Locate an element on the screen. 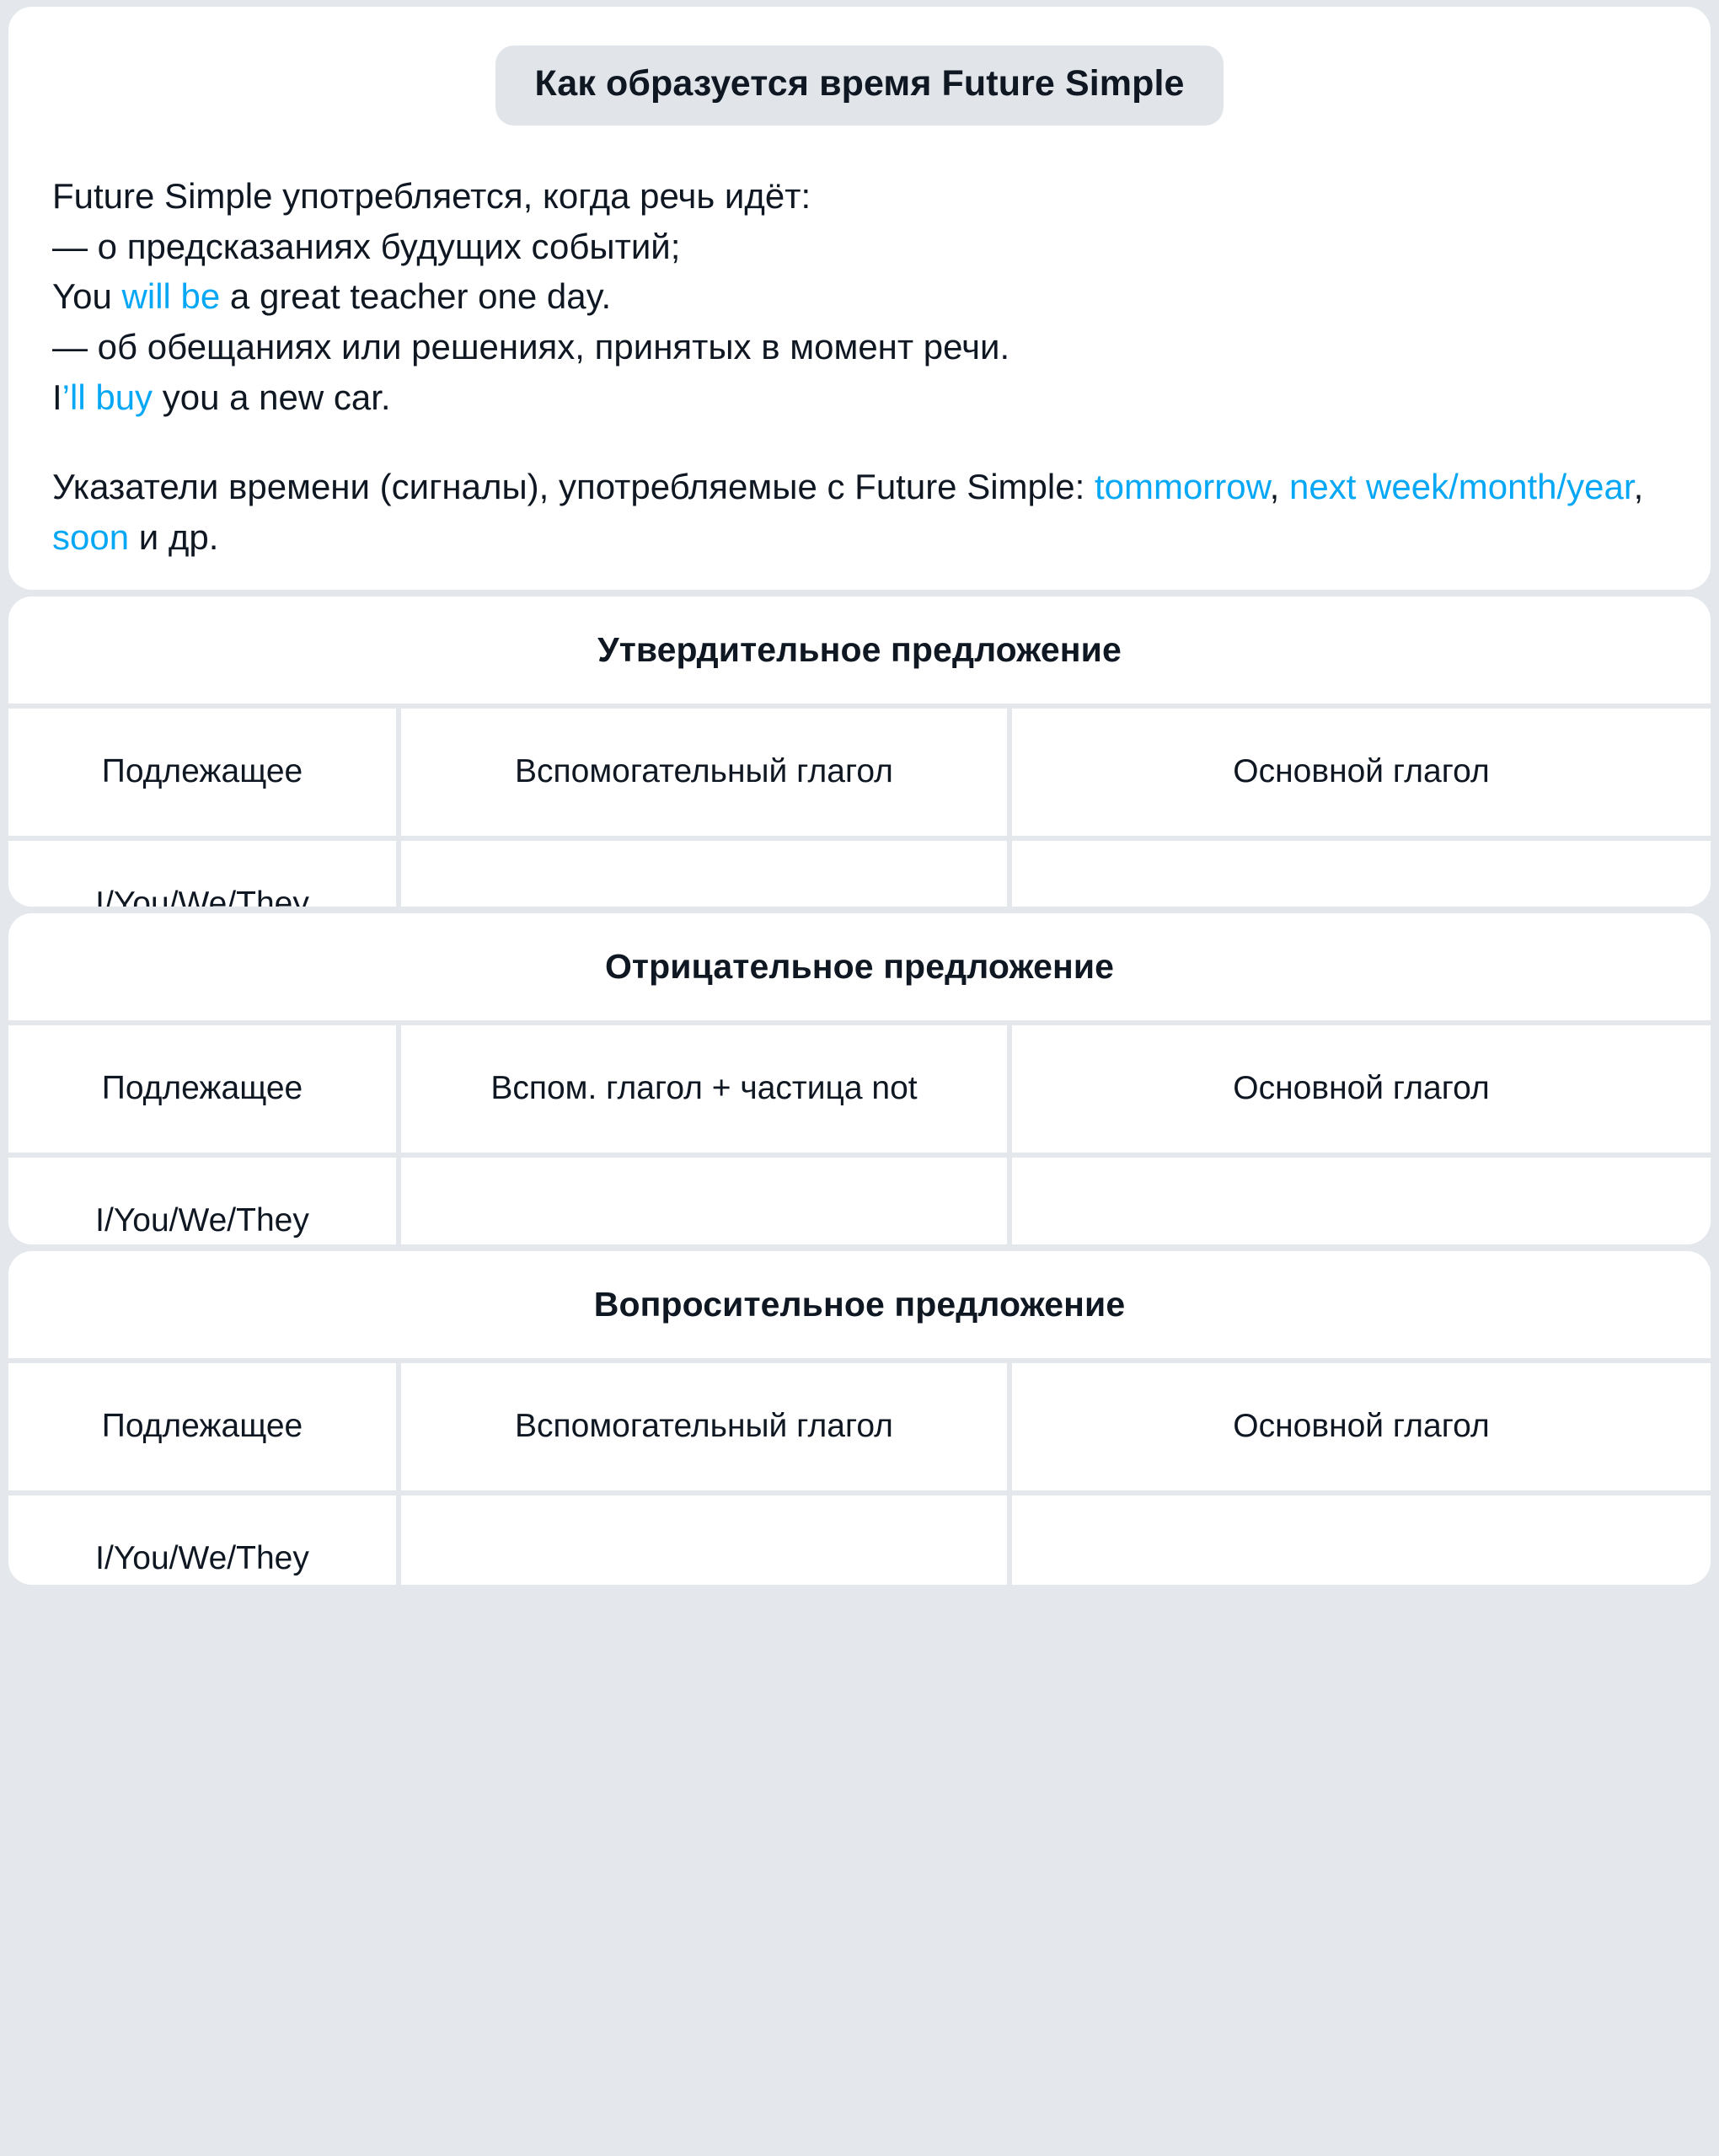  example-2-before: I is located at coordinates (57, 397).